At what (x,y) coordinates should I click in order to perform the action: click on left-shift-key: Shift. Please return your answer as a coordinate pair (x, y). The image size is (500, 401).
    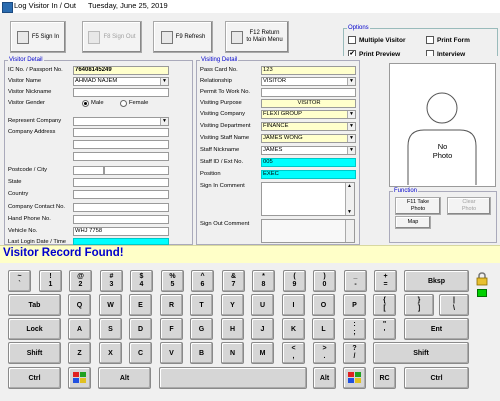
    Looking at the image, I should click on (34, 353).